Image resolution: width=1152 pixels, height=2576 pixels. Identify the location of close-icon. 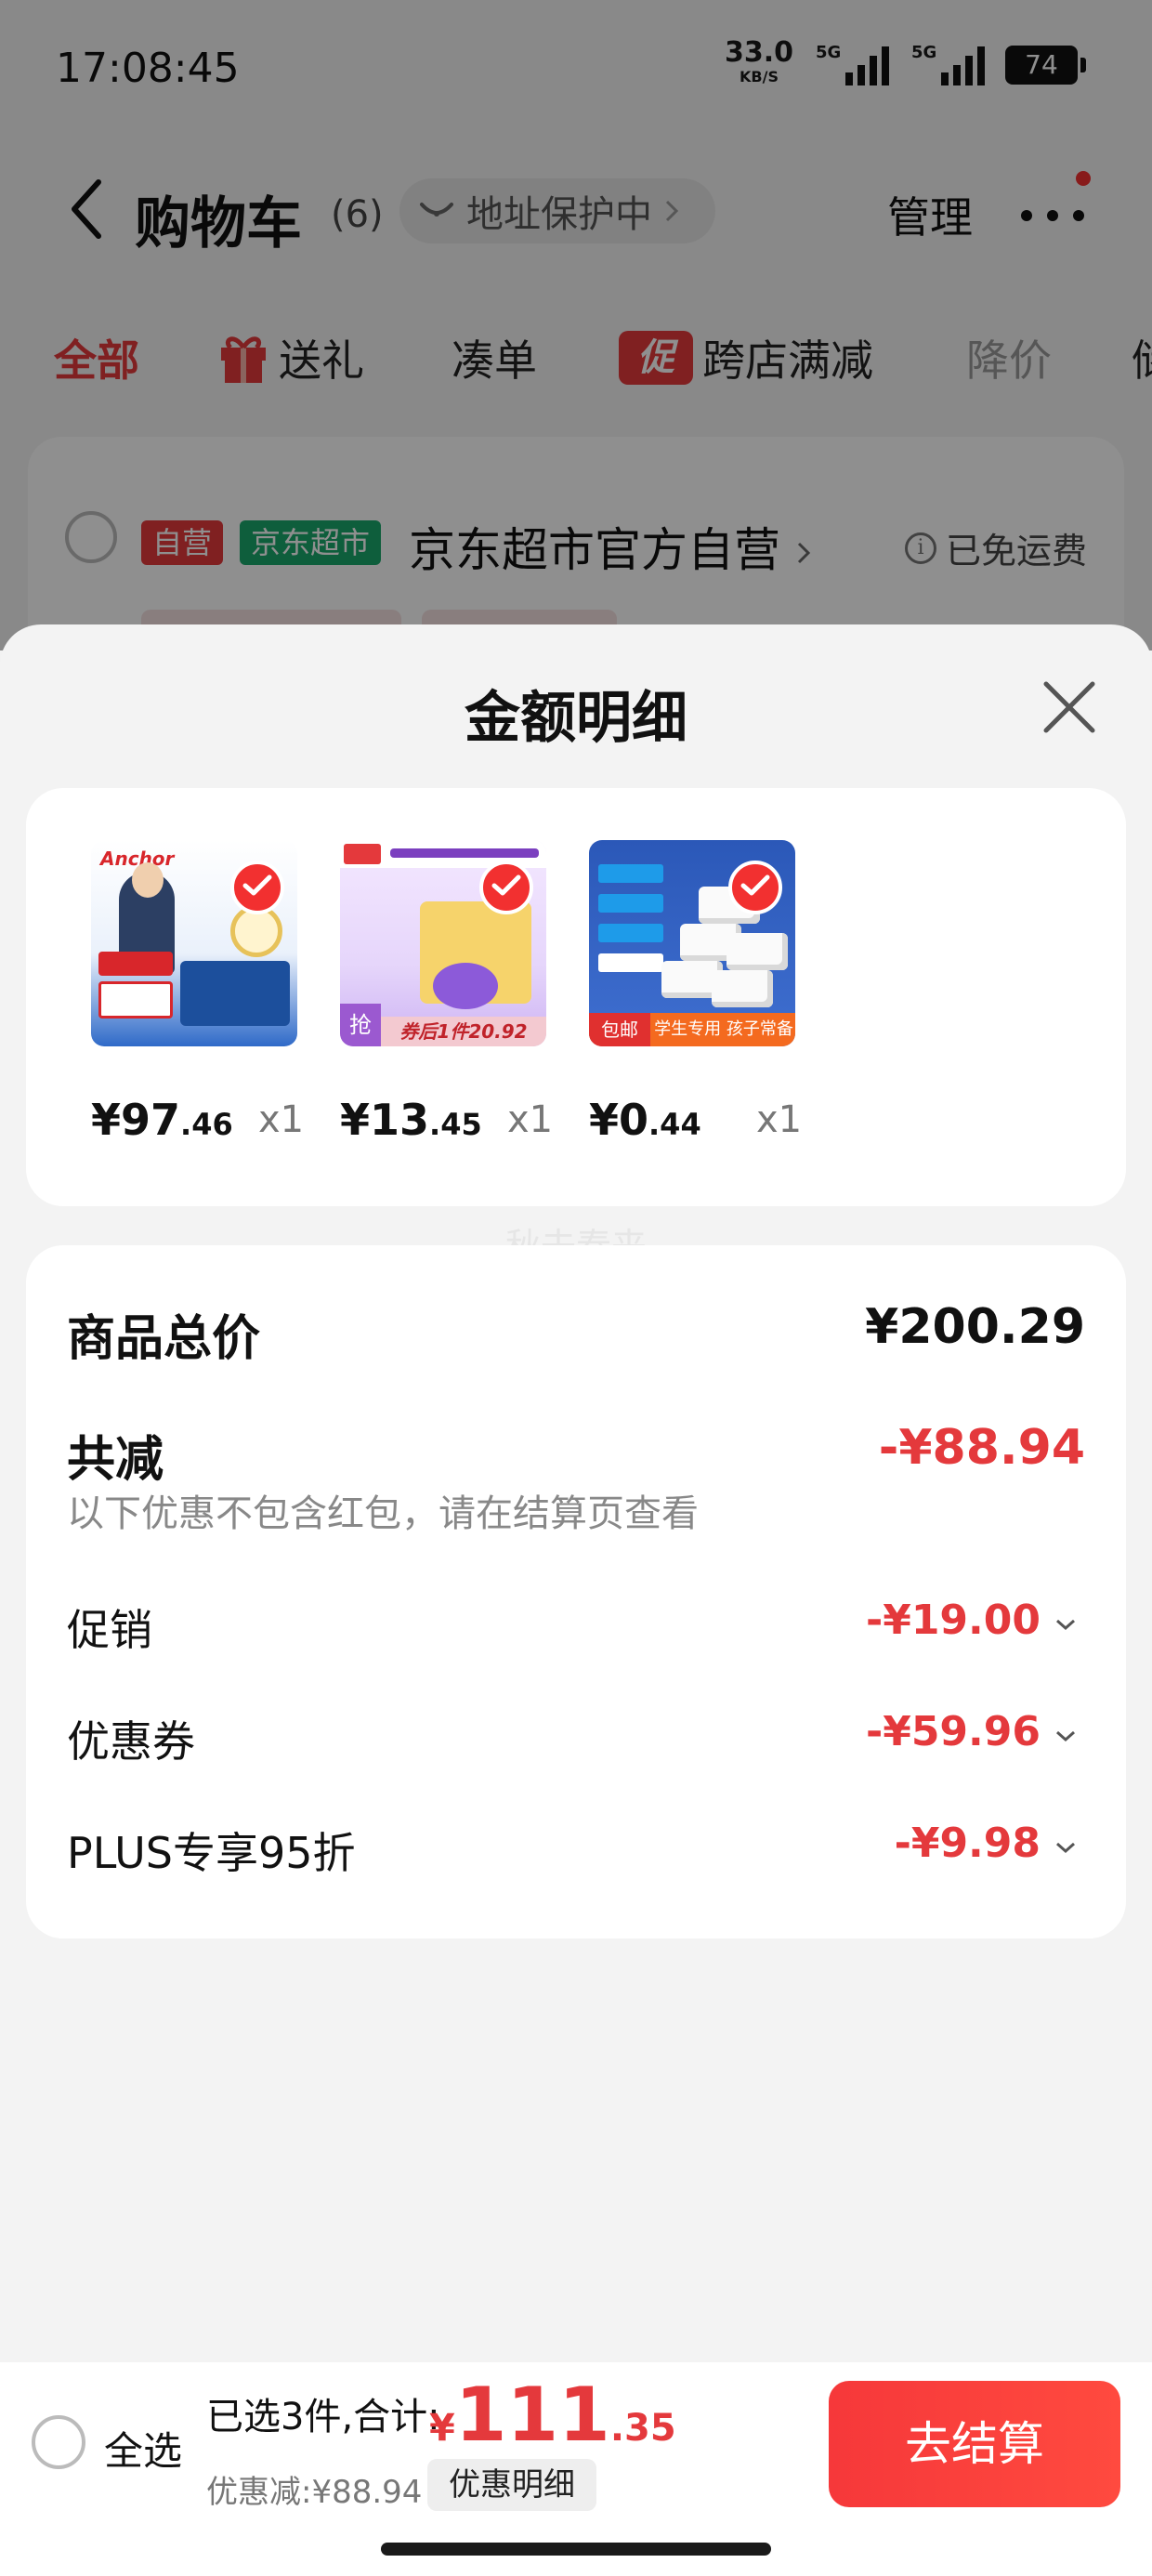
(1069, 707).